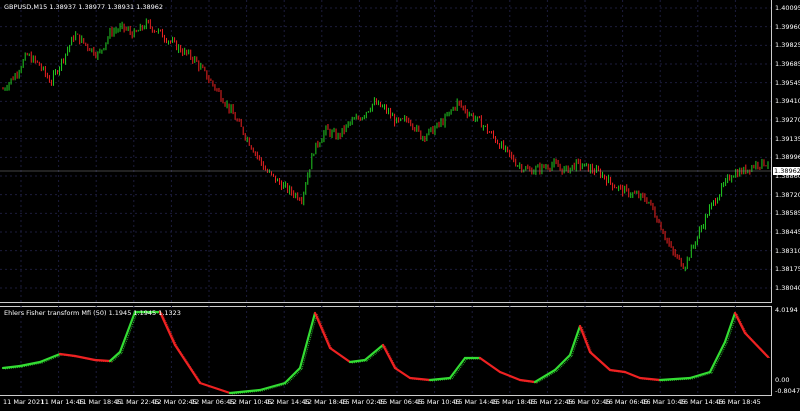  Describe the element at coordinates (739, 402) in the screenshot. I see `time-label: 16 Mar 18:45` at that location.